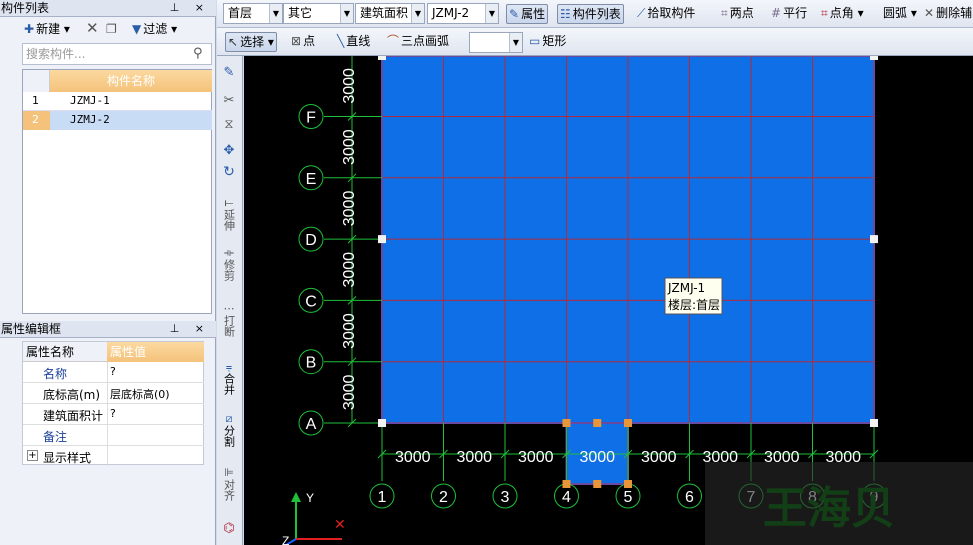 The height and width of the screenshot is (545, 973). What do you see at coordinates (393, 41) in the screenshot?
I see `arc-icon: ⌒` at bounding box center [393, 41].